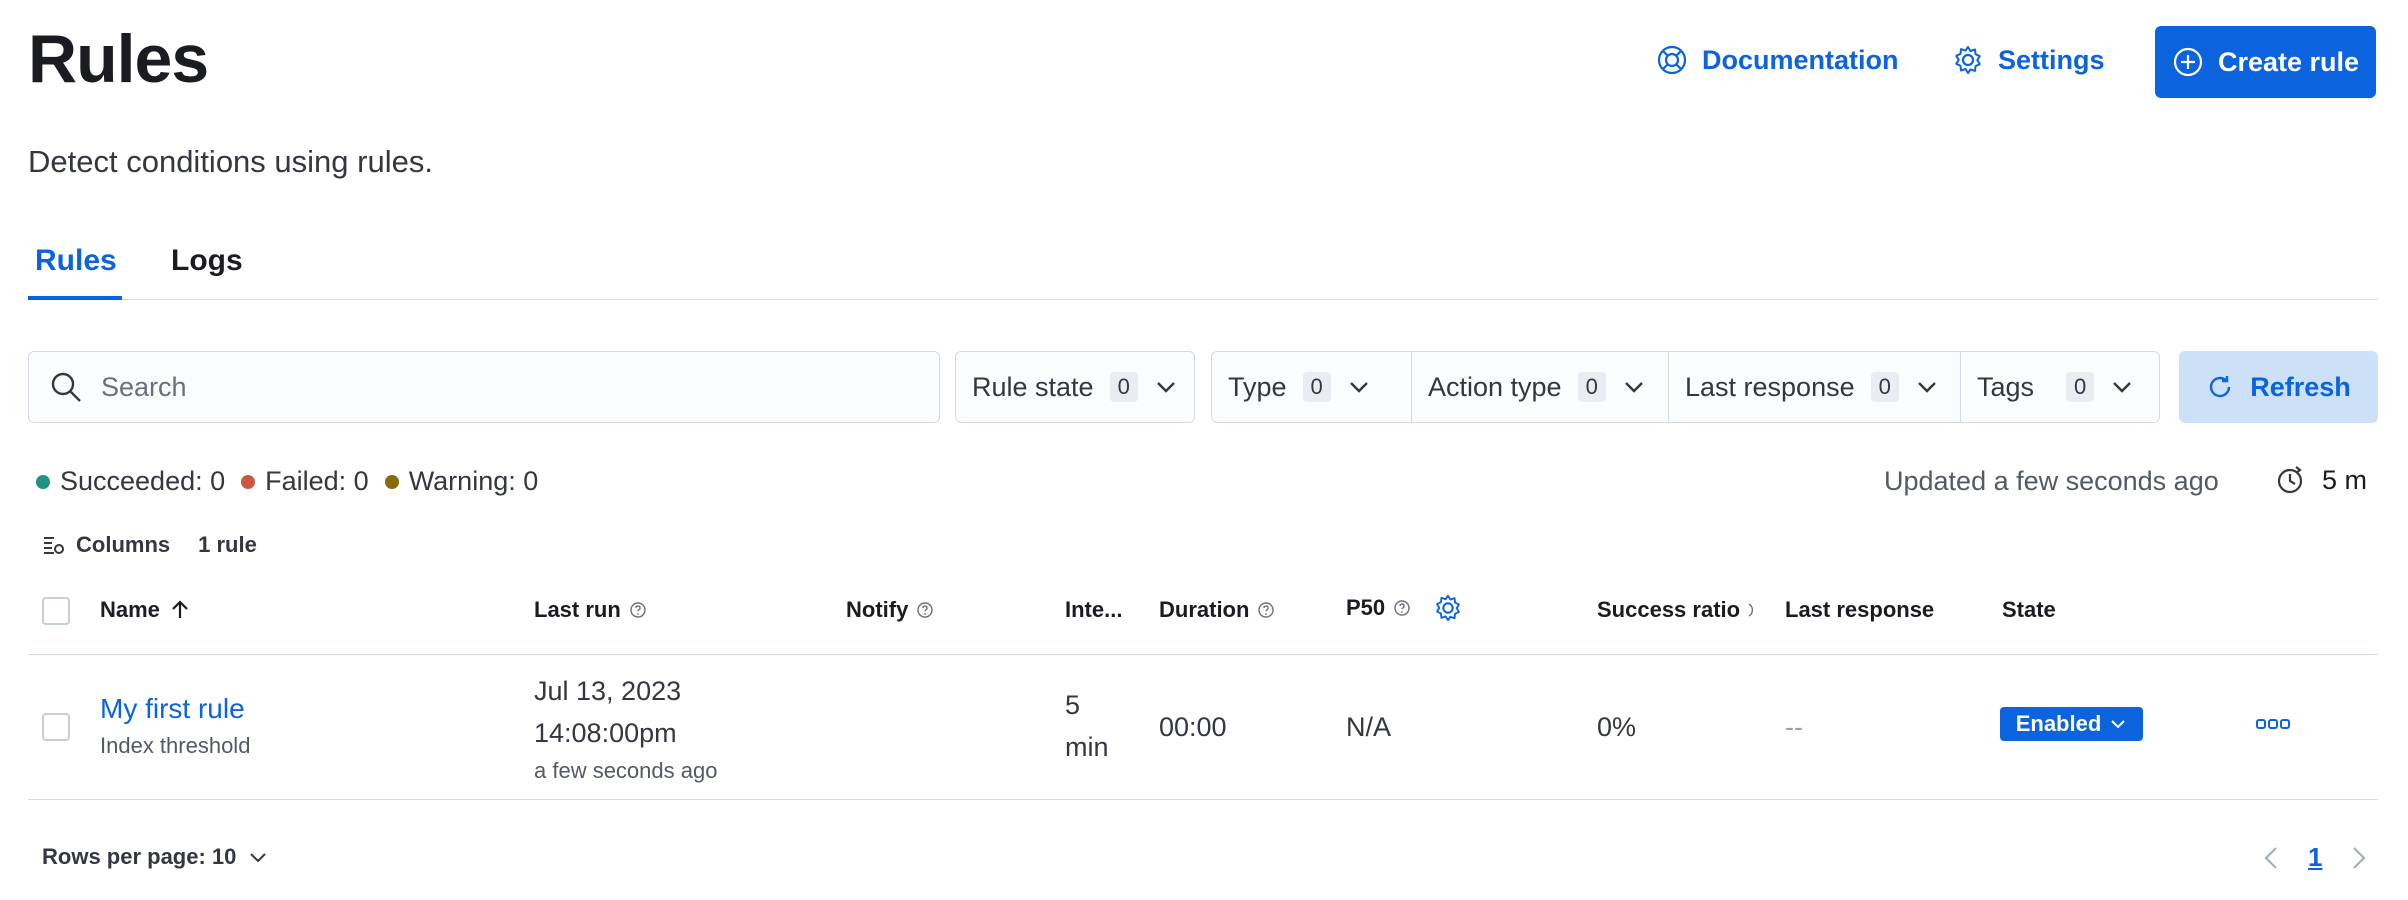  I want to click on search-input, so click(511, 387).